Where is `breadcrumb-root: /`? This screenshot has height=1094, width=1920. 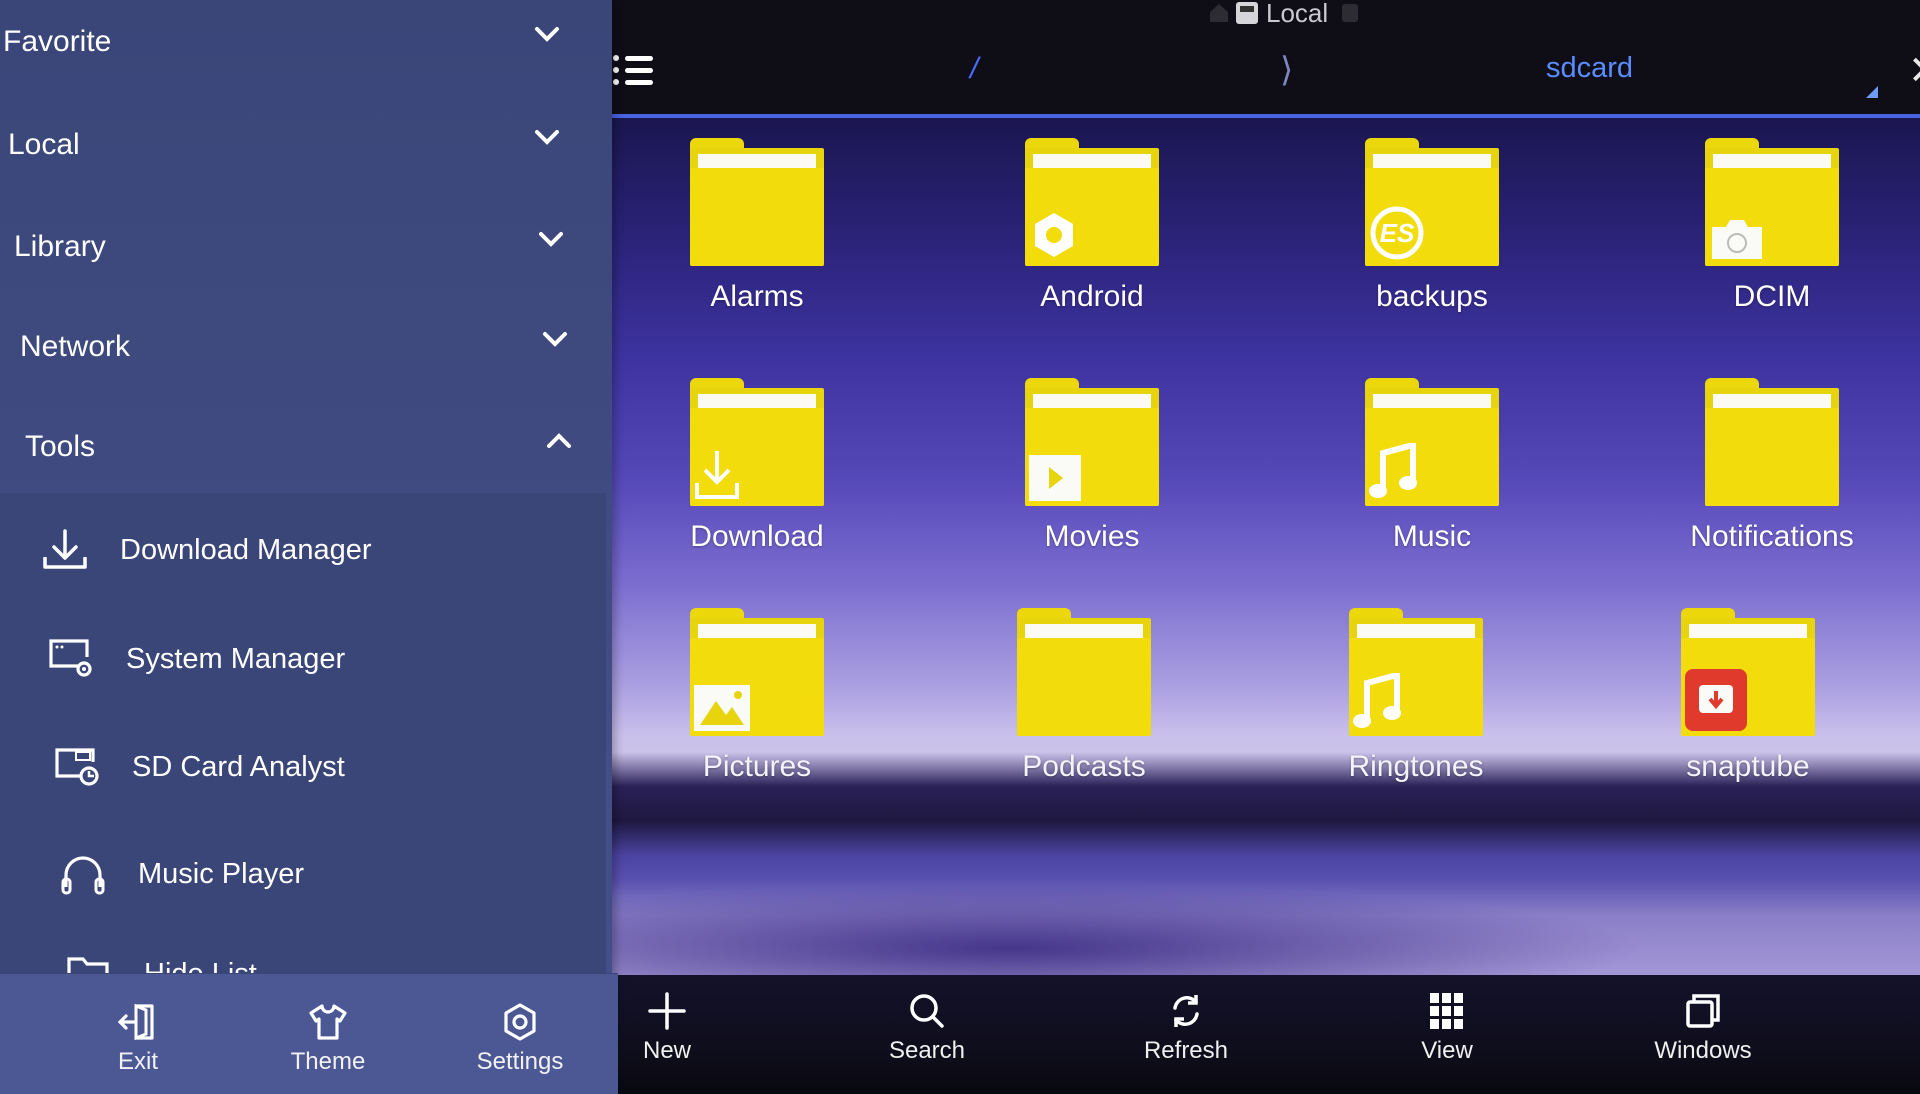 breadcrumb-root: / is located at coordinates (974, 69).